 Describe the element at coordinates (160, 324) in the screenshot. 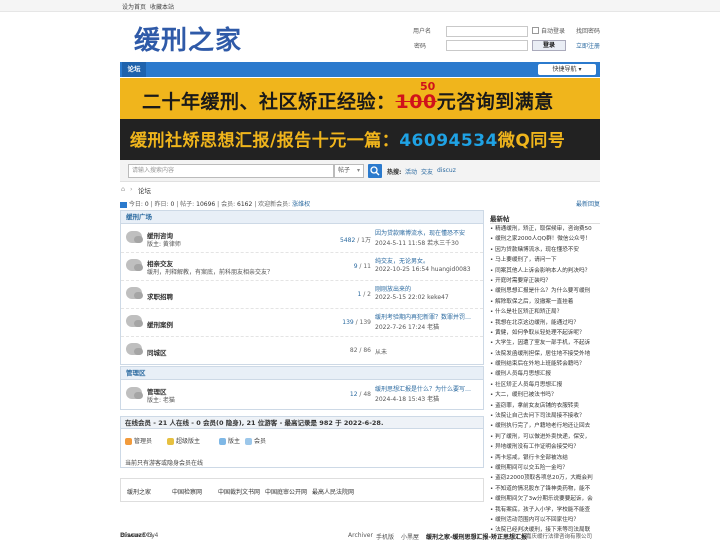

I see `forum-name: 缓刑案例` at that location.